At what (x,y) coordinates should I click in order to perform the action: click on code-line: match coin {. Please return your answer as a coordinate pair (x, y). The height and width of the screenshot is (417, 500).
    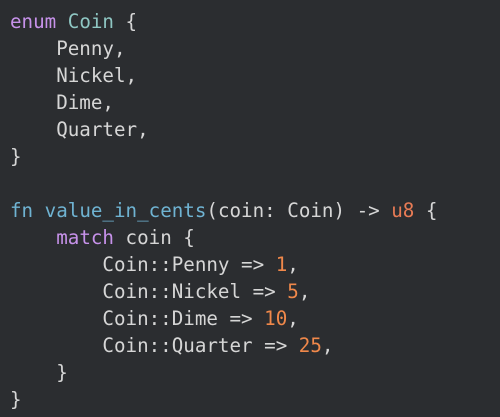
    Looking at the image, I should click on (223, 237).